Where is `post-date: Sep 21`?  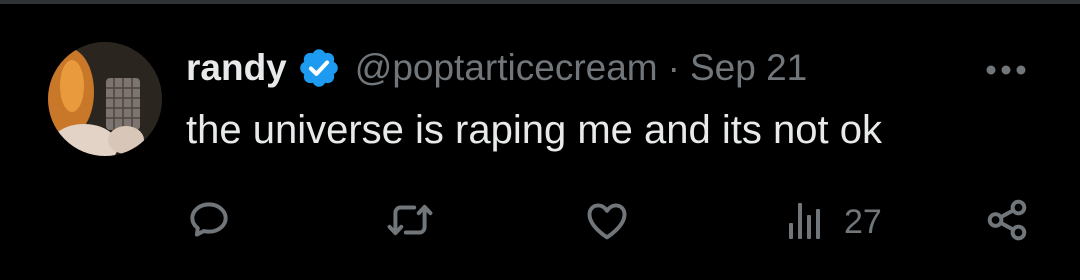 post-date: Sep 21 is located at coordinates (748, 68).